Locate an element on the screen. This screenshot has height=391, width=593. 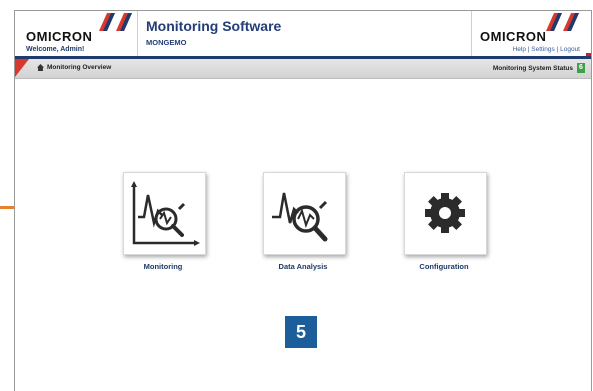
monitoring-system-status: Monitoring System Status 6 is located at coordinates (539, 68).